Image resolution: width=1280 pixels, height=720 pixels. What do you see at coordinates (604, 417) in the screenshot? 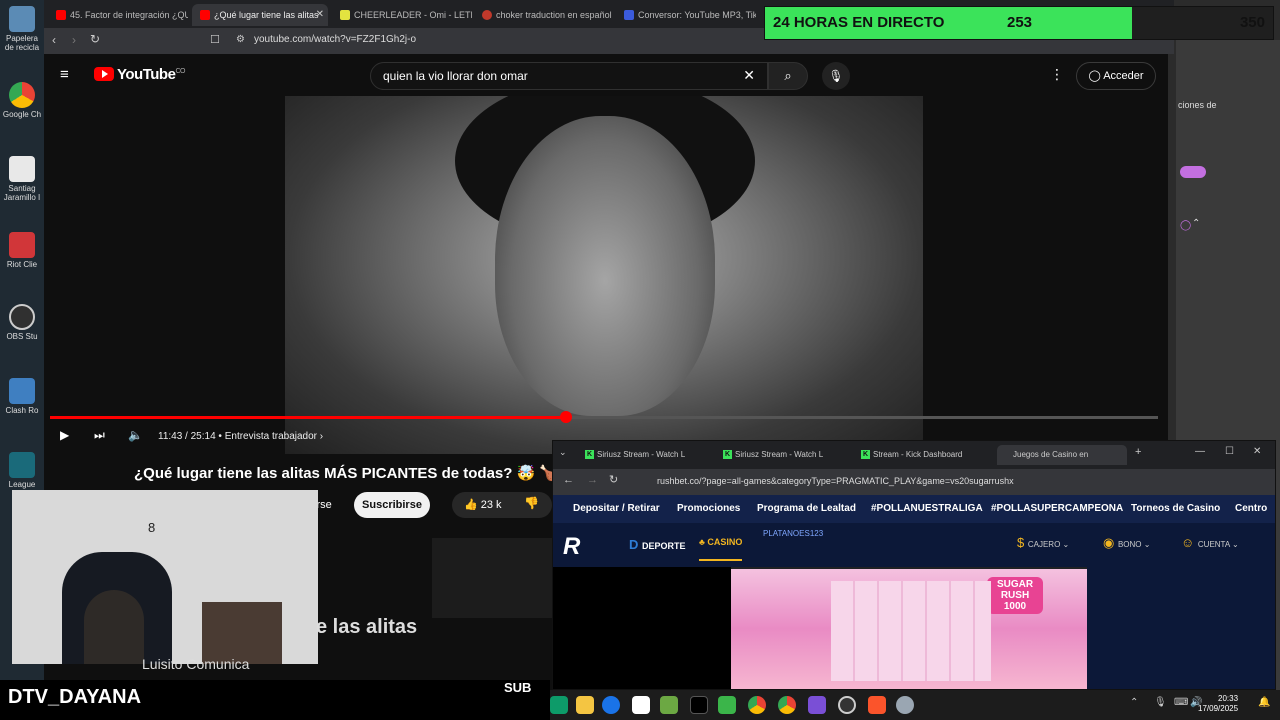
I see `video-progress-bar` at bounding box center [604, 417].